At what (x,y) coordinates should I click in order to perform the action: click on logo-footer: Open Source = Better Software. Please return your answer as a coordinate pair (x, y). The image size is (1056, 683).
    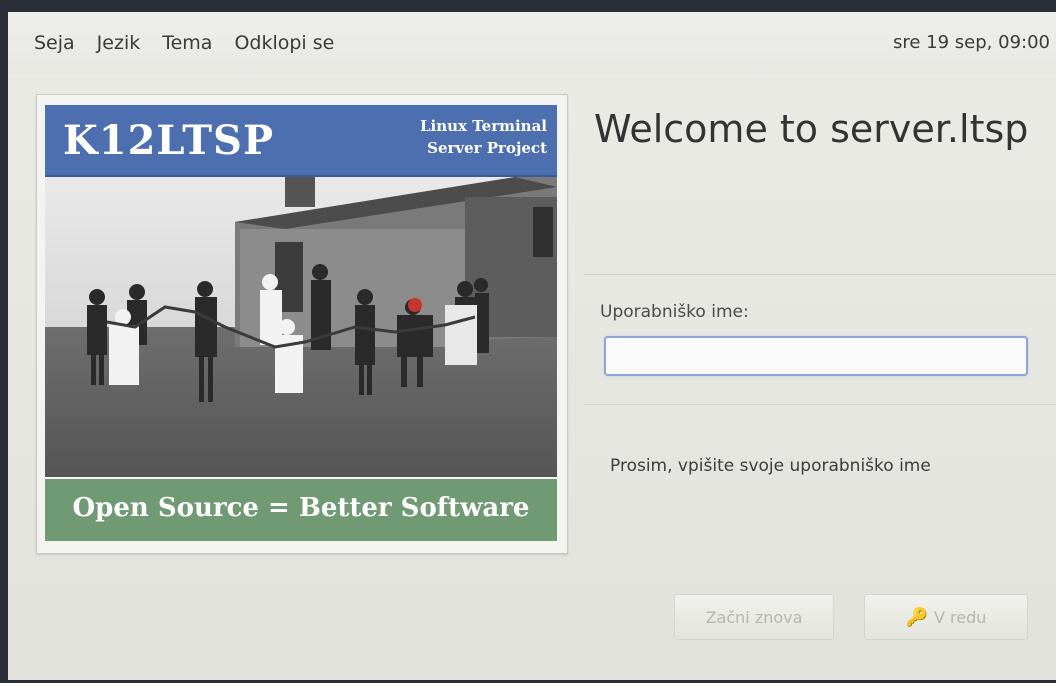
    Looking at the image, I should click on (301, 510).